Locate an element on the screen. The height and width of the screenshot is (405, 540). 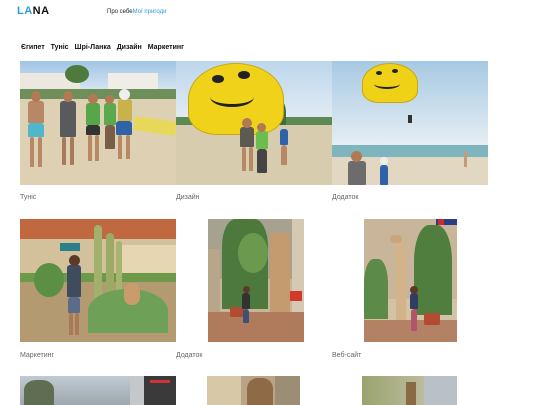
nav-about-link: Про себе is located at coordinates (120, 12).